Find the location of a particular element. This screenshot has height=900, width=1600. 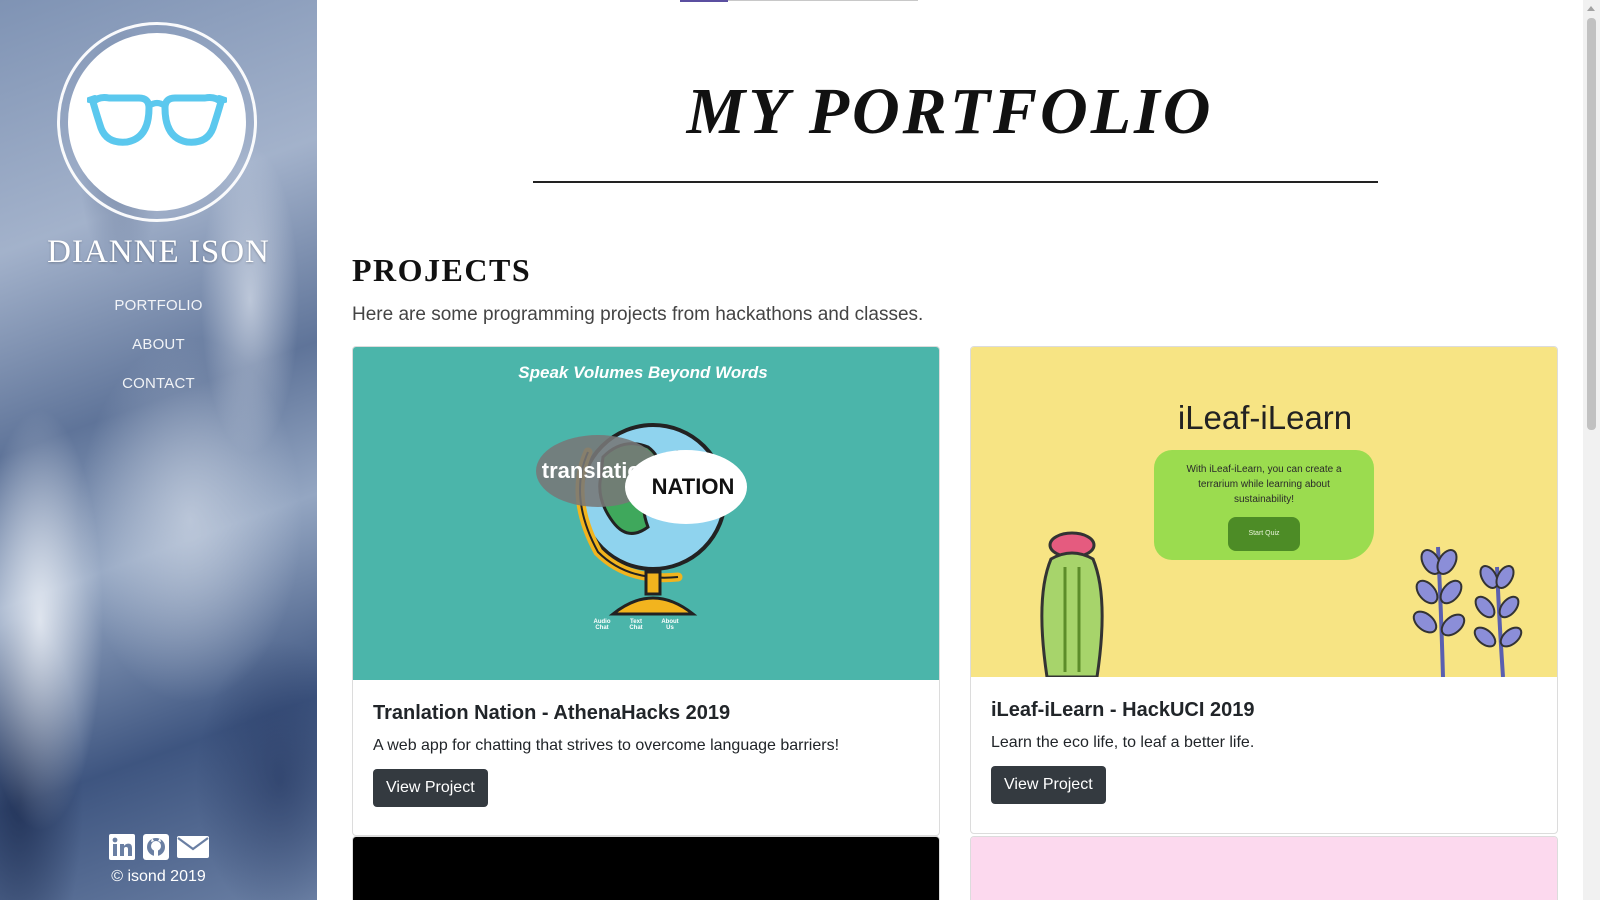

scroll-up-icon is located at coordinates (1591, 8).